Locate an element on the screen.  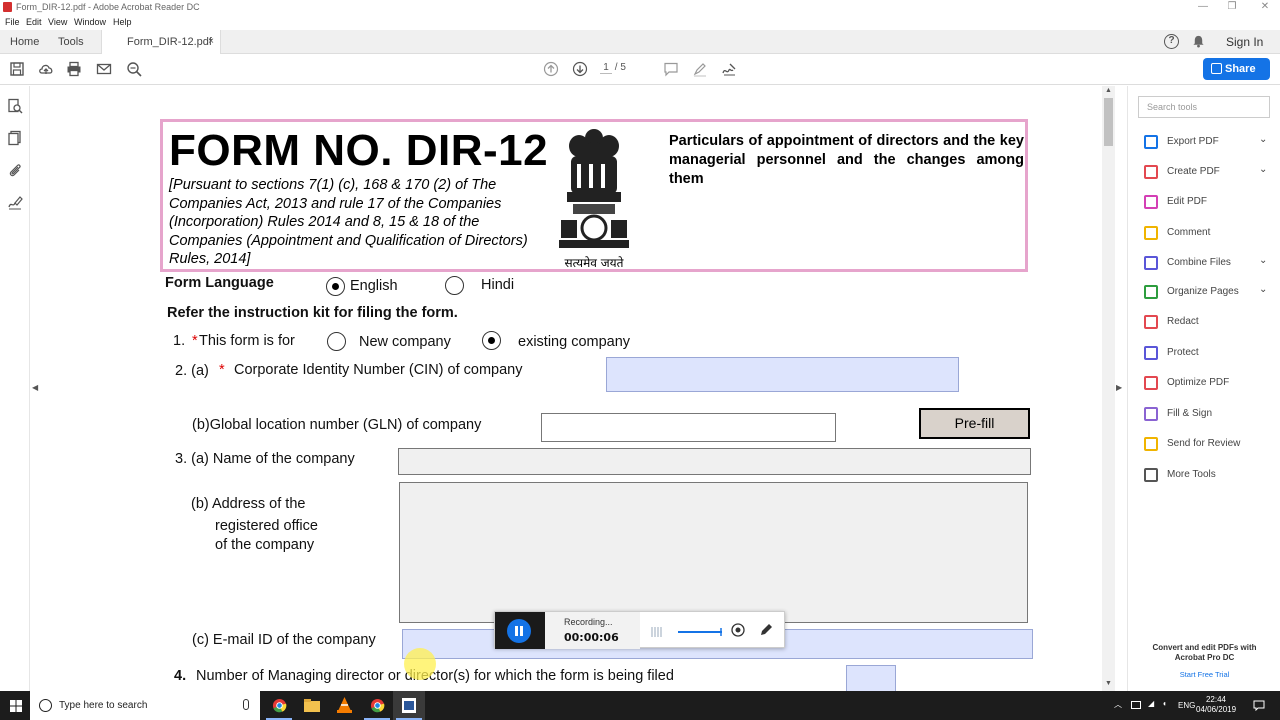
send-review-icon is located at coordinates (1151, 444).